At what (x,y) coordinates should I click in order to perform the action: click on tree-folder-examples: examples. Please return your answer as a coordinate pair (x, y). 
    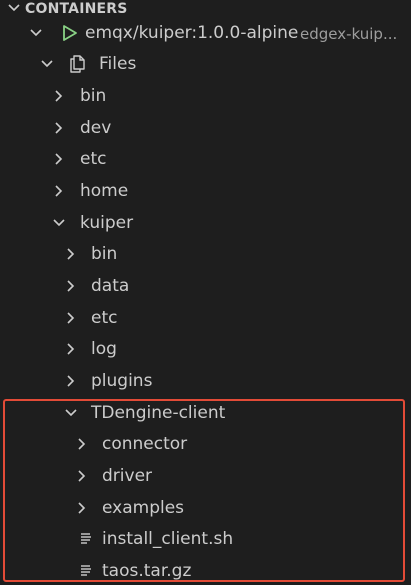
    Looking at the image, I should click on (205, 508).